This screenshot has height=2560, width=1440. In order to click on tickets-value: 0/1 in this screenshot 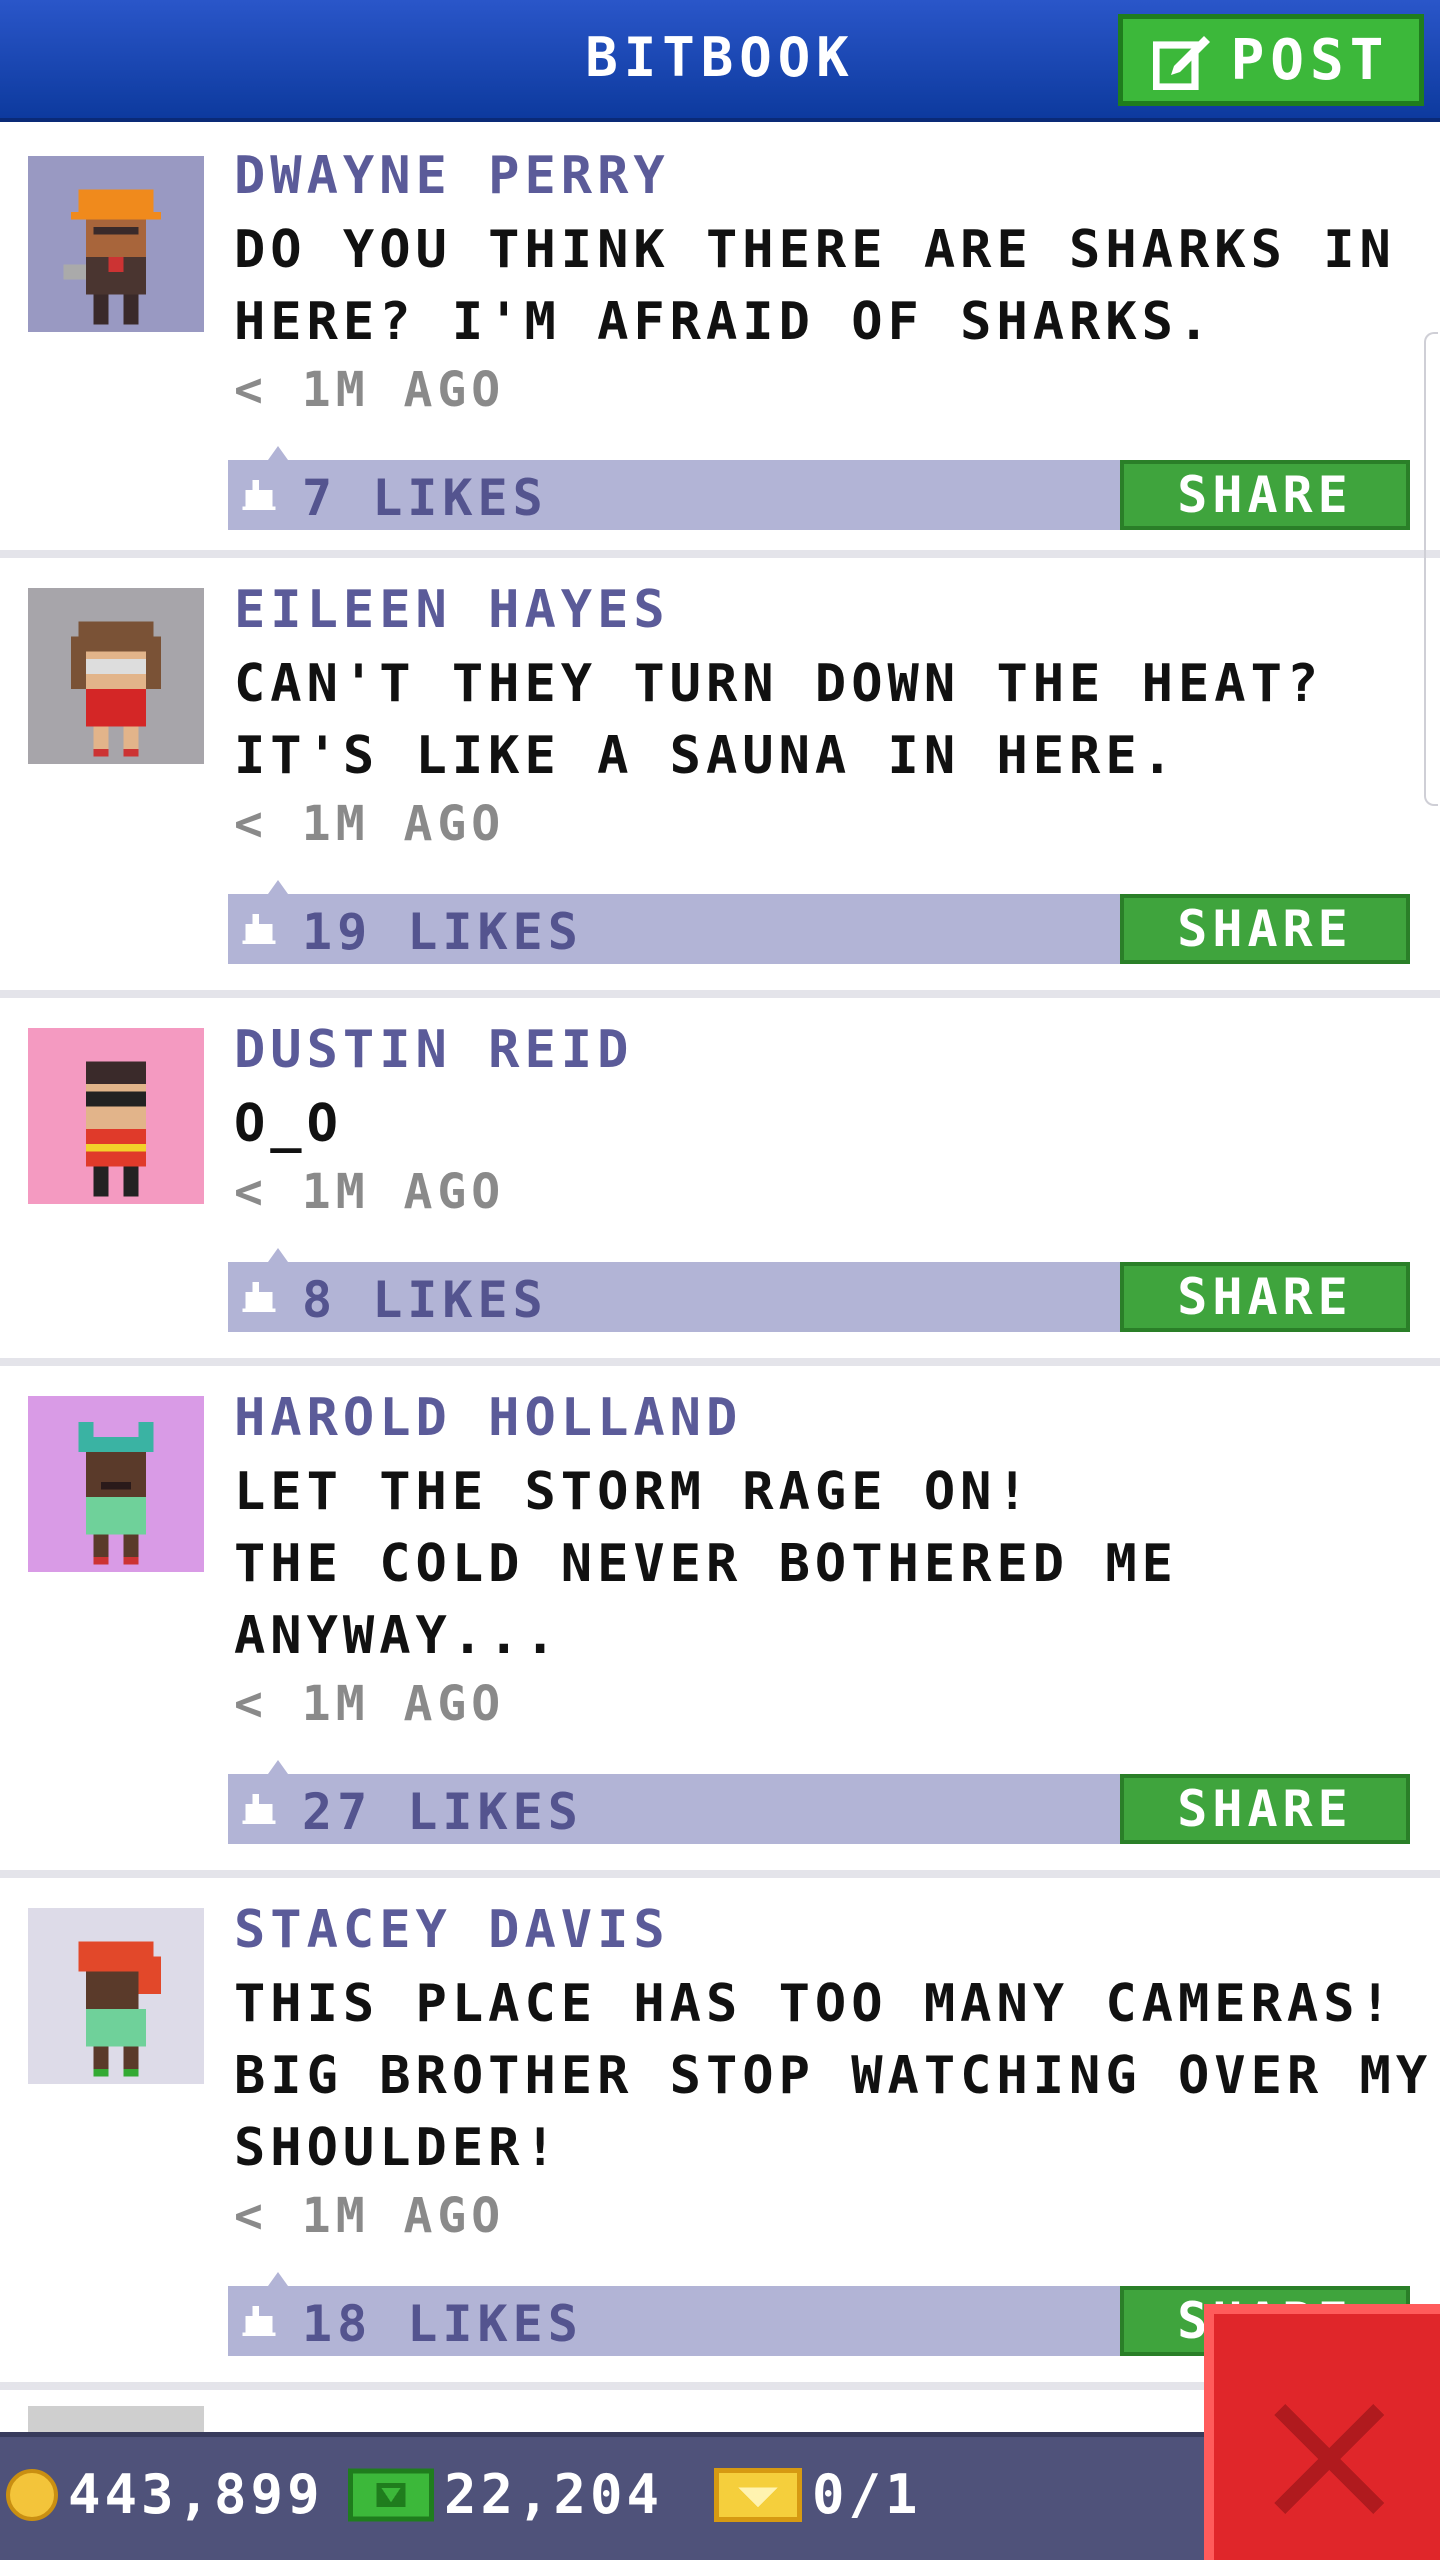, I will do `click(867, 2494)`.